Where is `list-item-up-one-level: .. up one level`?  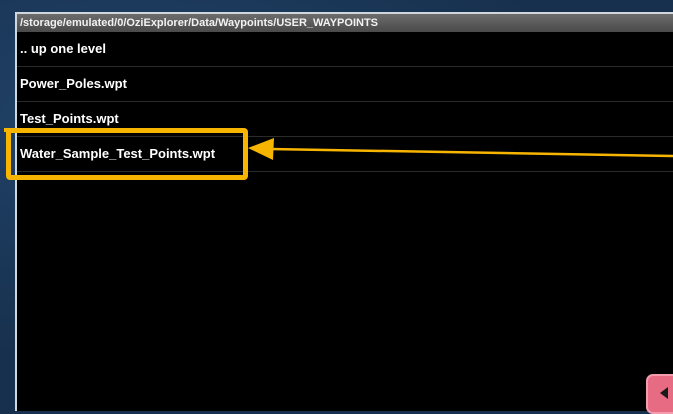
list-item-up-one-level: .. up one level is located at coordinates (345, 49).